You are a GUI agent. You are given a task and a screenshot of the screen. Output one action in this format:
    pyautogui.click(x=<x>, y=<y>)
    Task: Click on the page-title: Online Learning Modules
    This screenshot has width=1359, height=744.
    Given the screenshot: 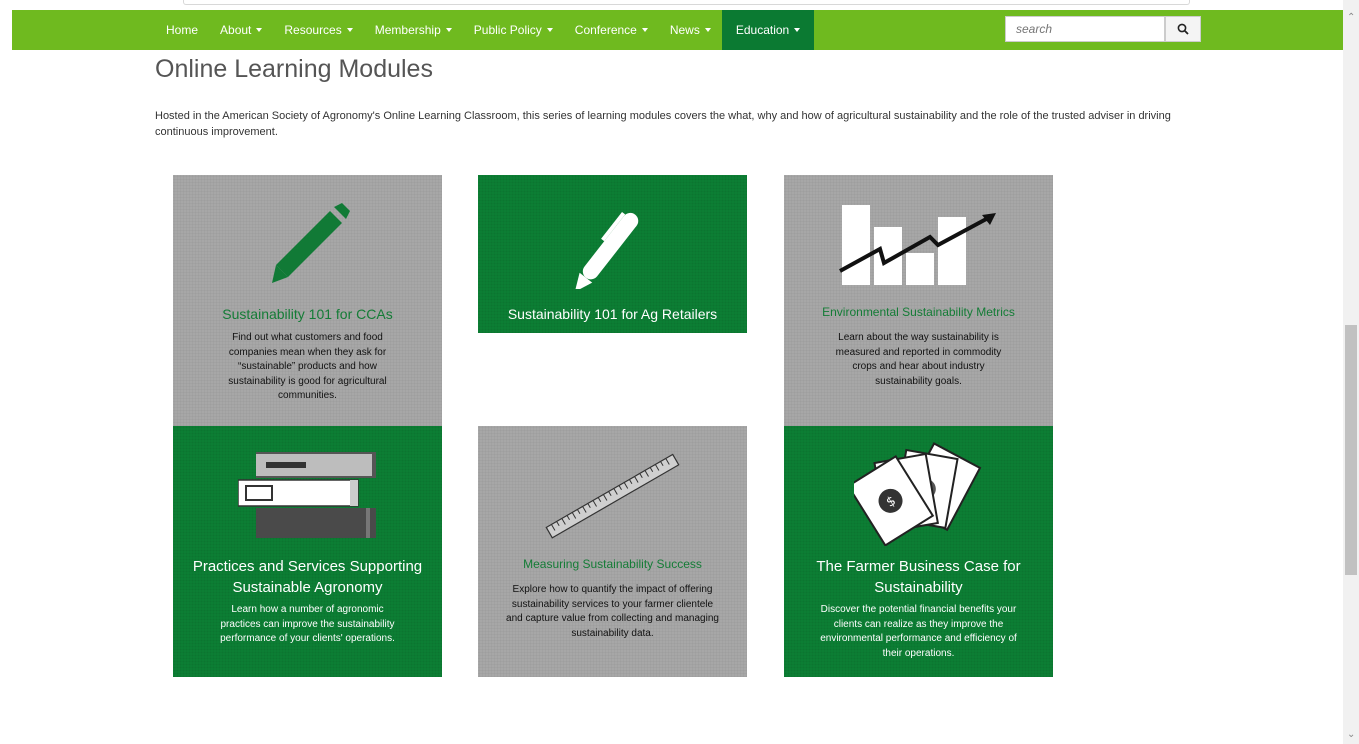 What is the action you would take?
    pyautogui.click(x=294, y=69)
    